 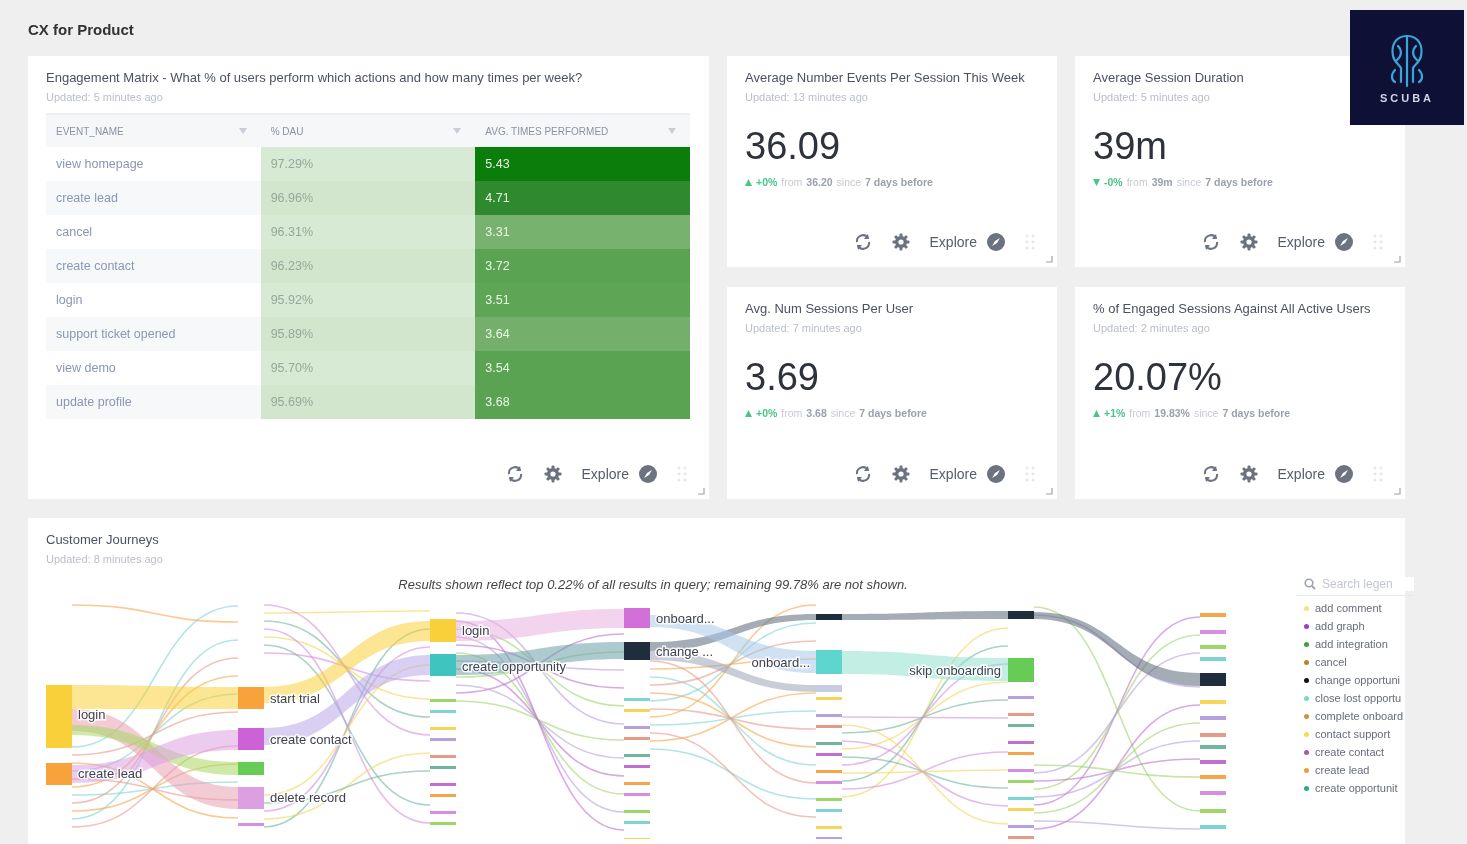 What do you see at coordinates (1342, 770) in the screenshot?
I see `legend-label: create lead` at bounding box center [1342, 770].